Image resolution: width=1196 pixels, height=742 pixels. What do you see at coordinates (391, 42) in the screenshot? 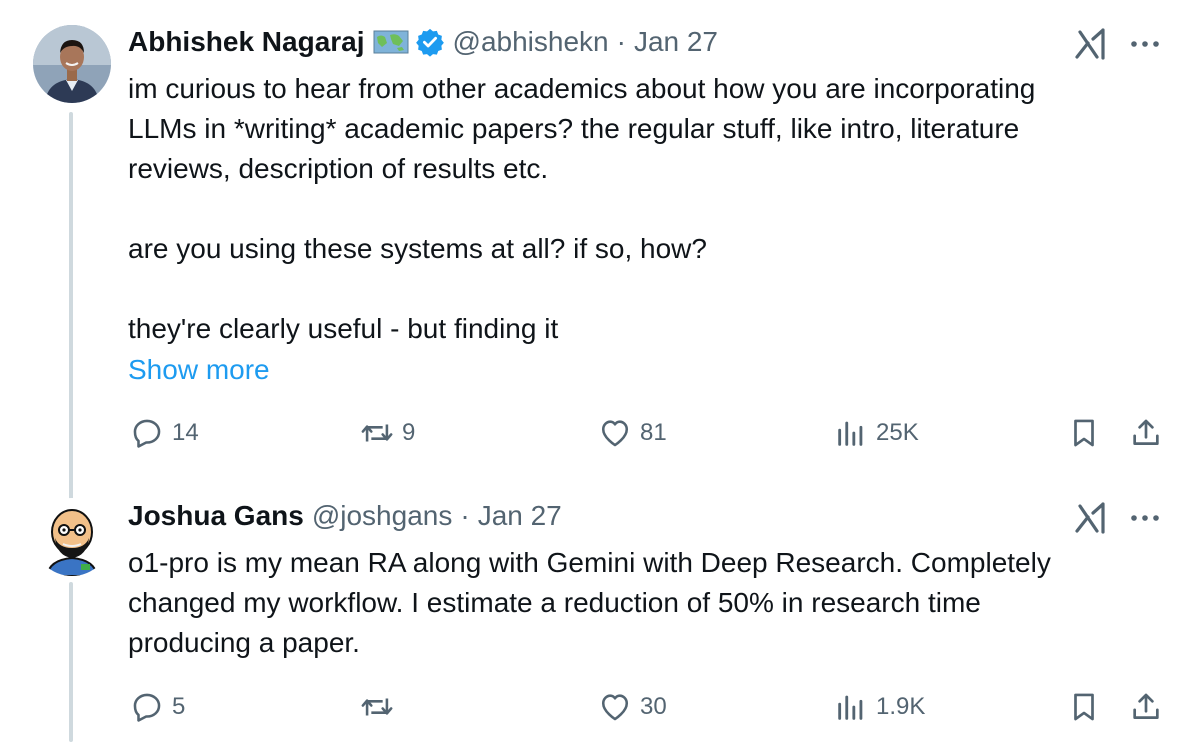
I see `world-map-emoji-icon` at bounding box center [391, 42].